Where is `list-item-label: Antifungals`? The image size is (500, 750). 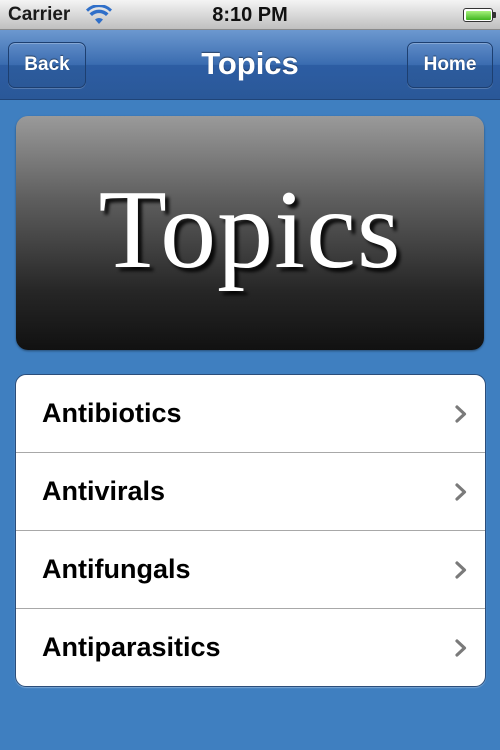
list-item-label: Antifungals is located at coordinates (116, 569).